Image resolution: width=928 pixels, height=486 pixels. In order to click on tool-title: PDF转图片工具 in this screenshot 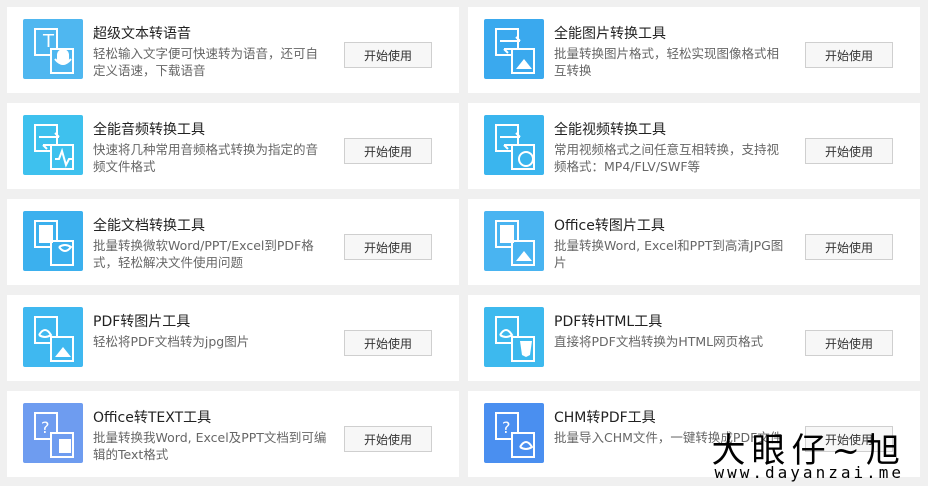, I will do `click(142, 322)`.